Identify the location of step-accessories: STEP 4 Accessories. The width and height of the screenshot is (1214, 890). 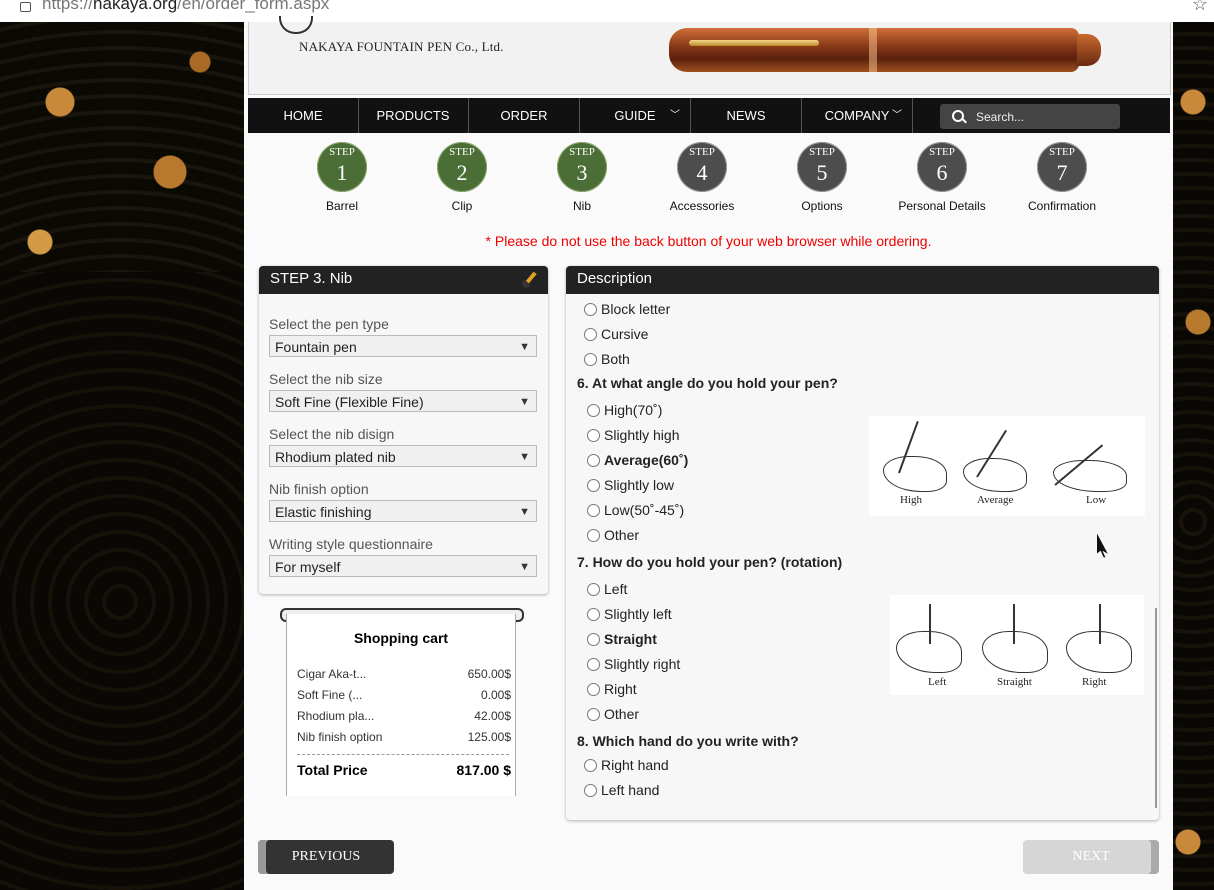
(702, 177).